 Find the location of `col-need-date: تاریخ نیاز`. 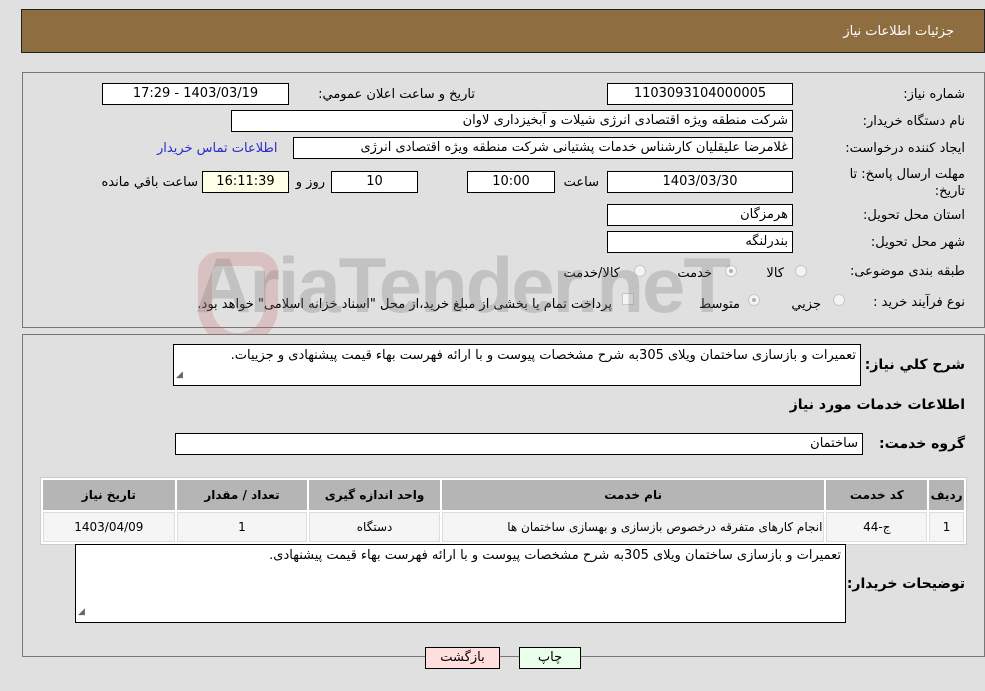

col-need-date: تاریخ نیاز is located at coordinates (109, 495).